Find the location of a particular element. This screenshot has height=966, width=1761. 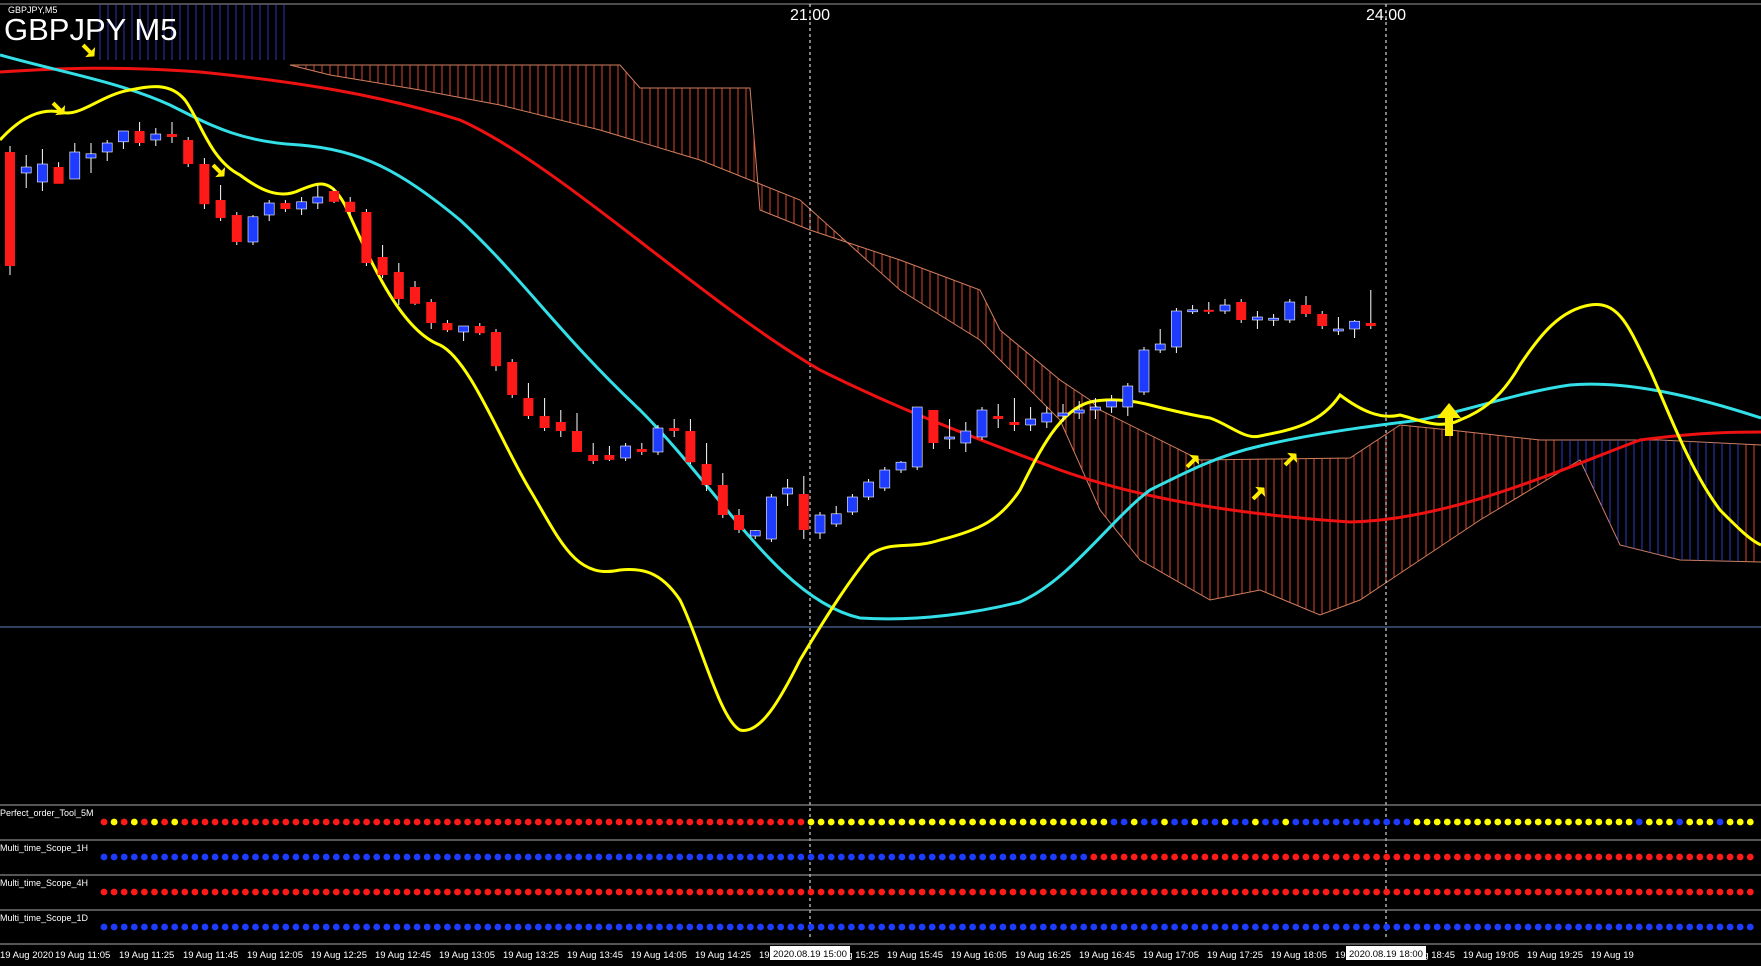

cursor-time-label: 2020.08.19 15:00 is located at coordinates (810, 954).